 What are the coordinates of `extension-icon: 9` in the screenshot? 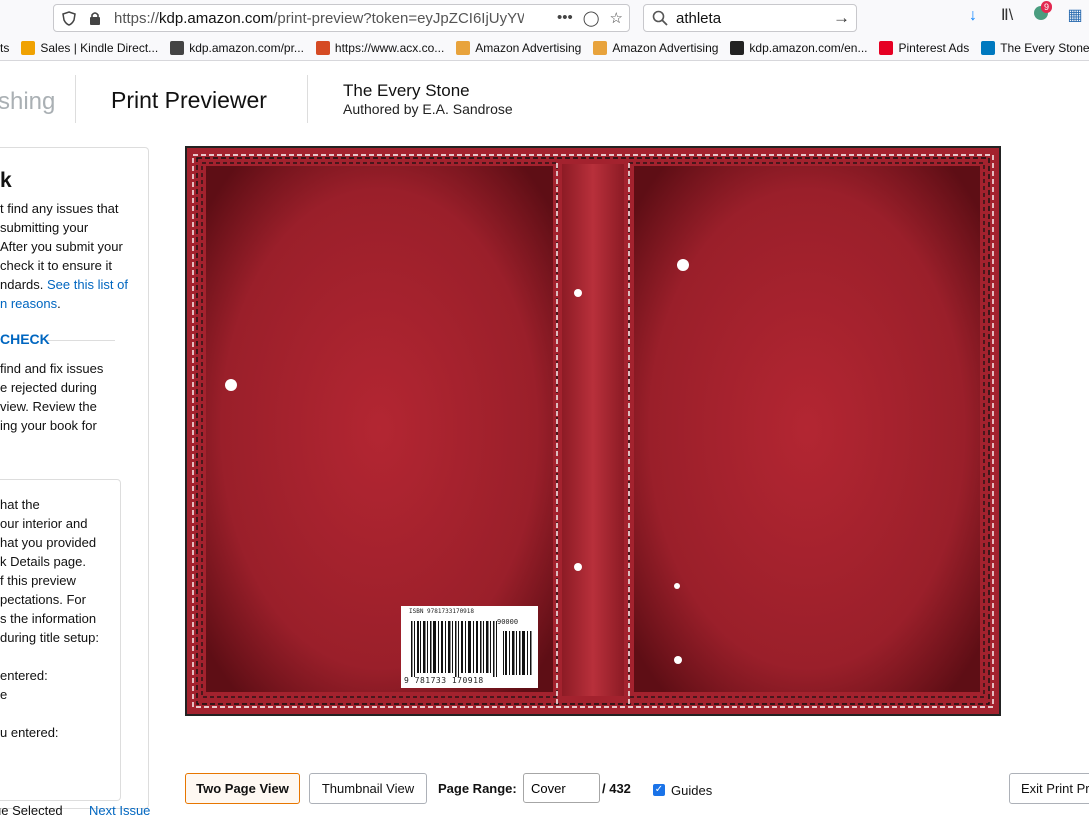 It's located at (1042, 13).